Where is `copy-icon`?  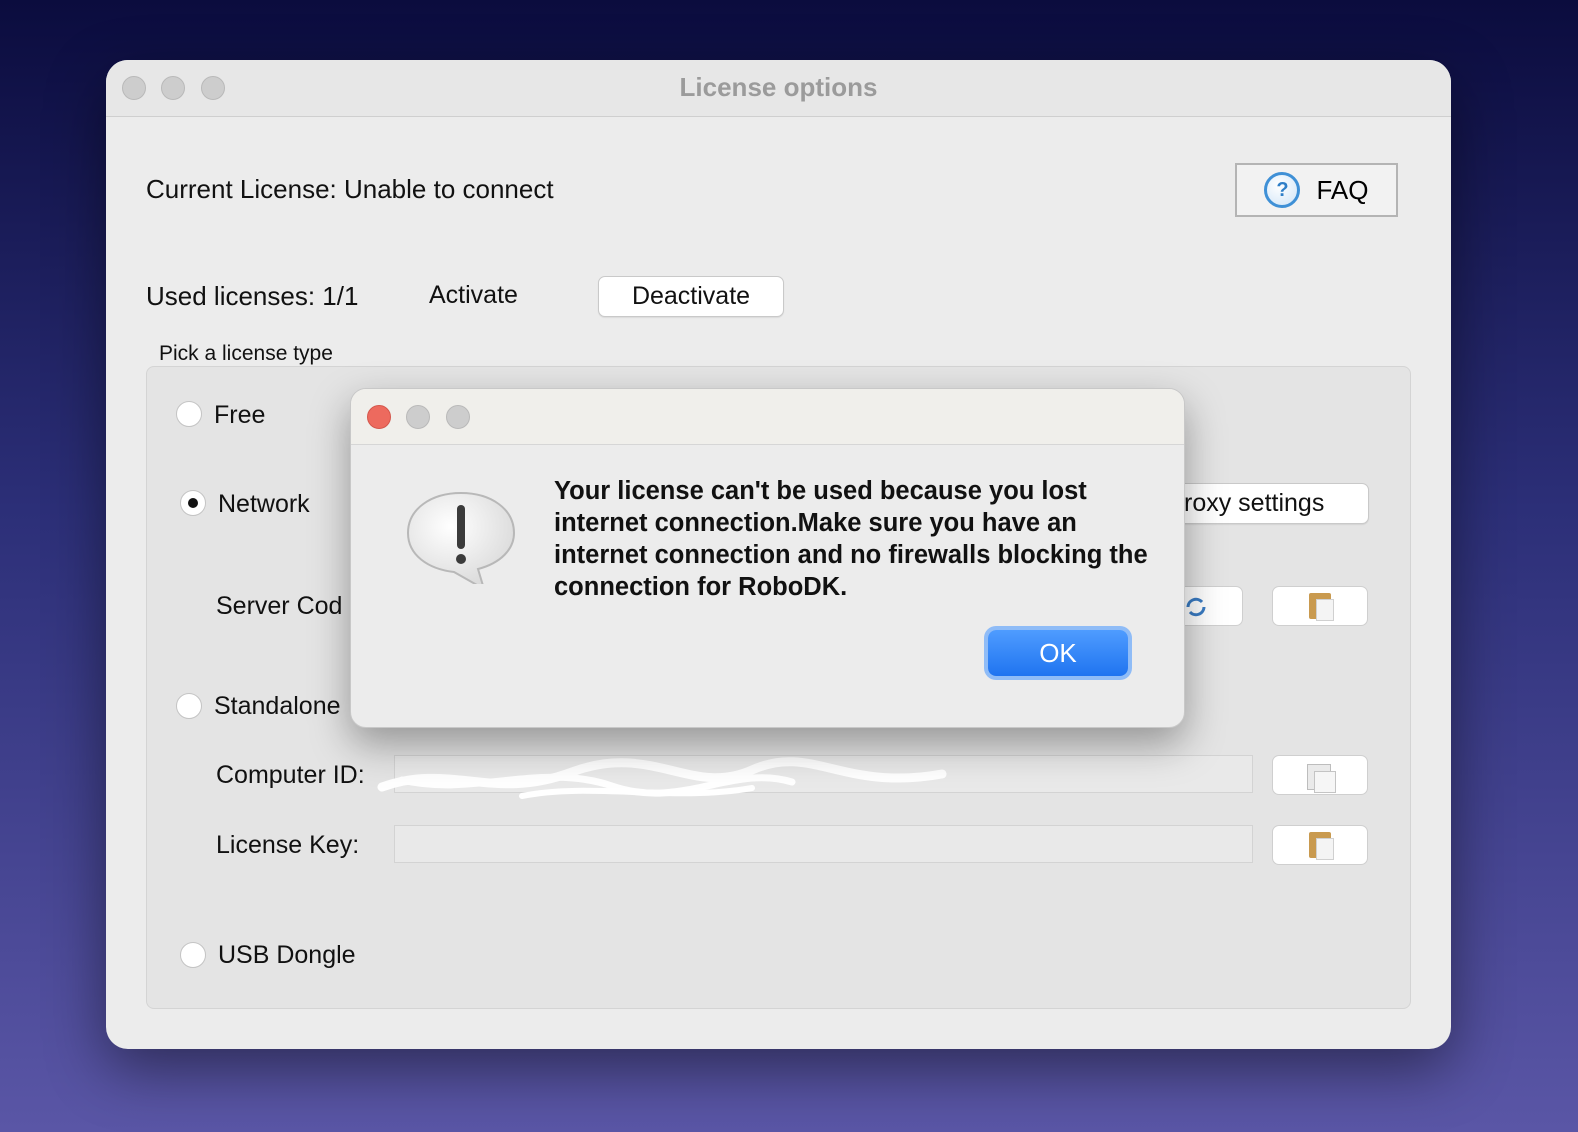
copy-icon is located at coordinates (1321, 778).